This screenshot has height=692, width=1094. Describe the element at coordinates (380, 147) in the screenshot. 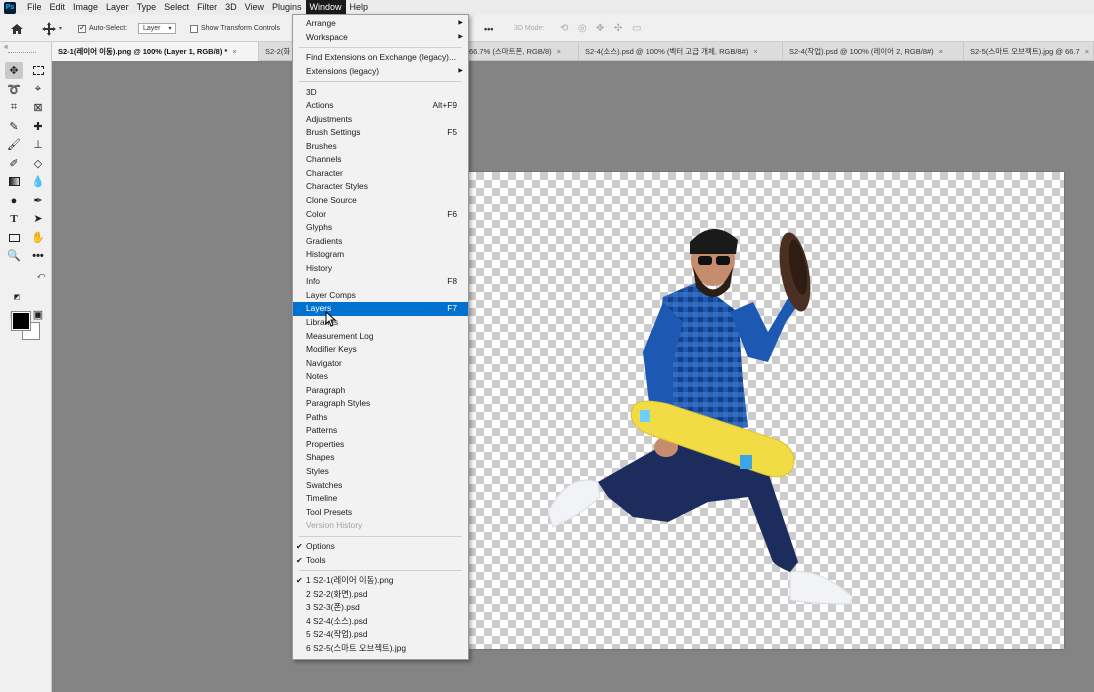

I see `menu-item-brushes: Brushes` at that location.